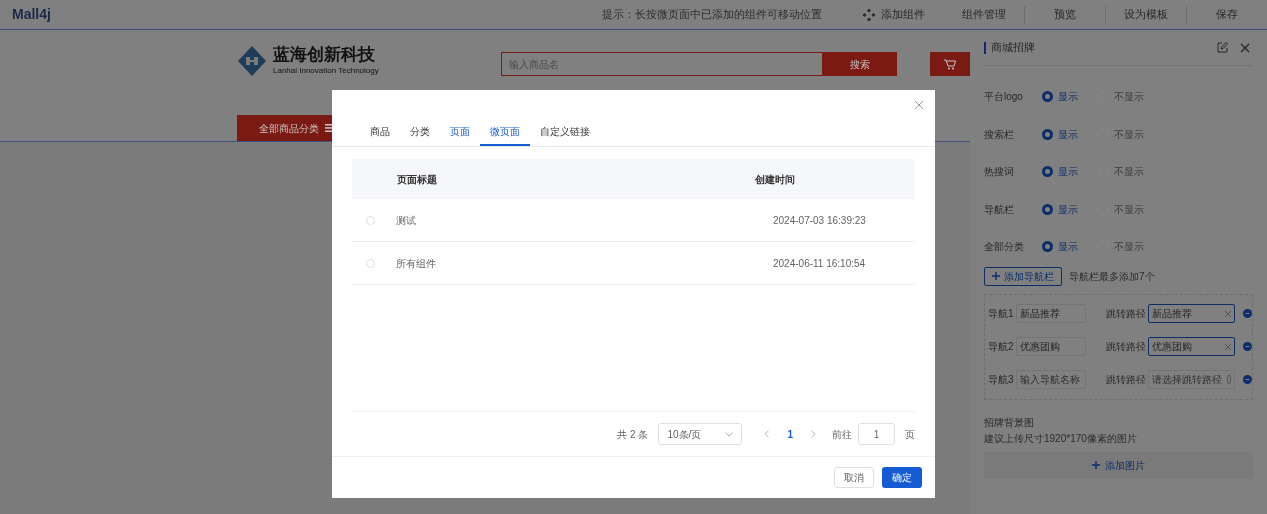 The image size is (1267, 514). I want to click on toolbar-button: 保存, so click(1227, 14).